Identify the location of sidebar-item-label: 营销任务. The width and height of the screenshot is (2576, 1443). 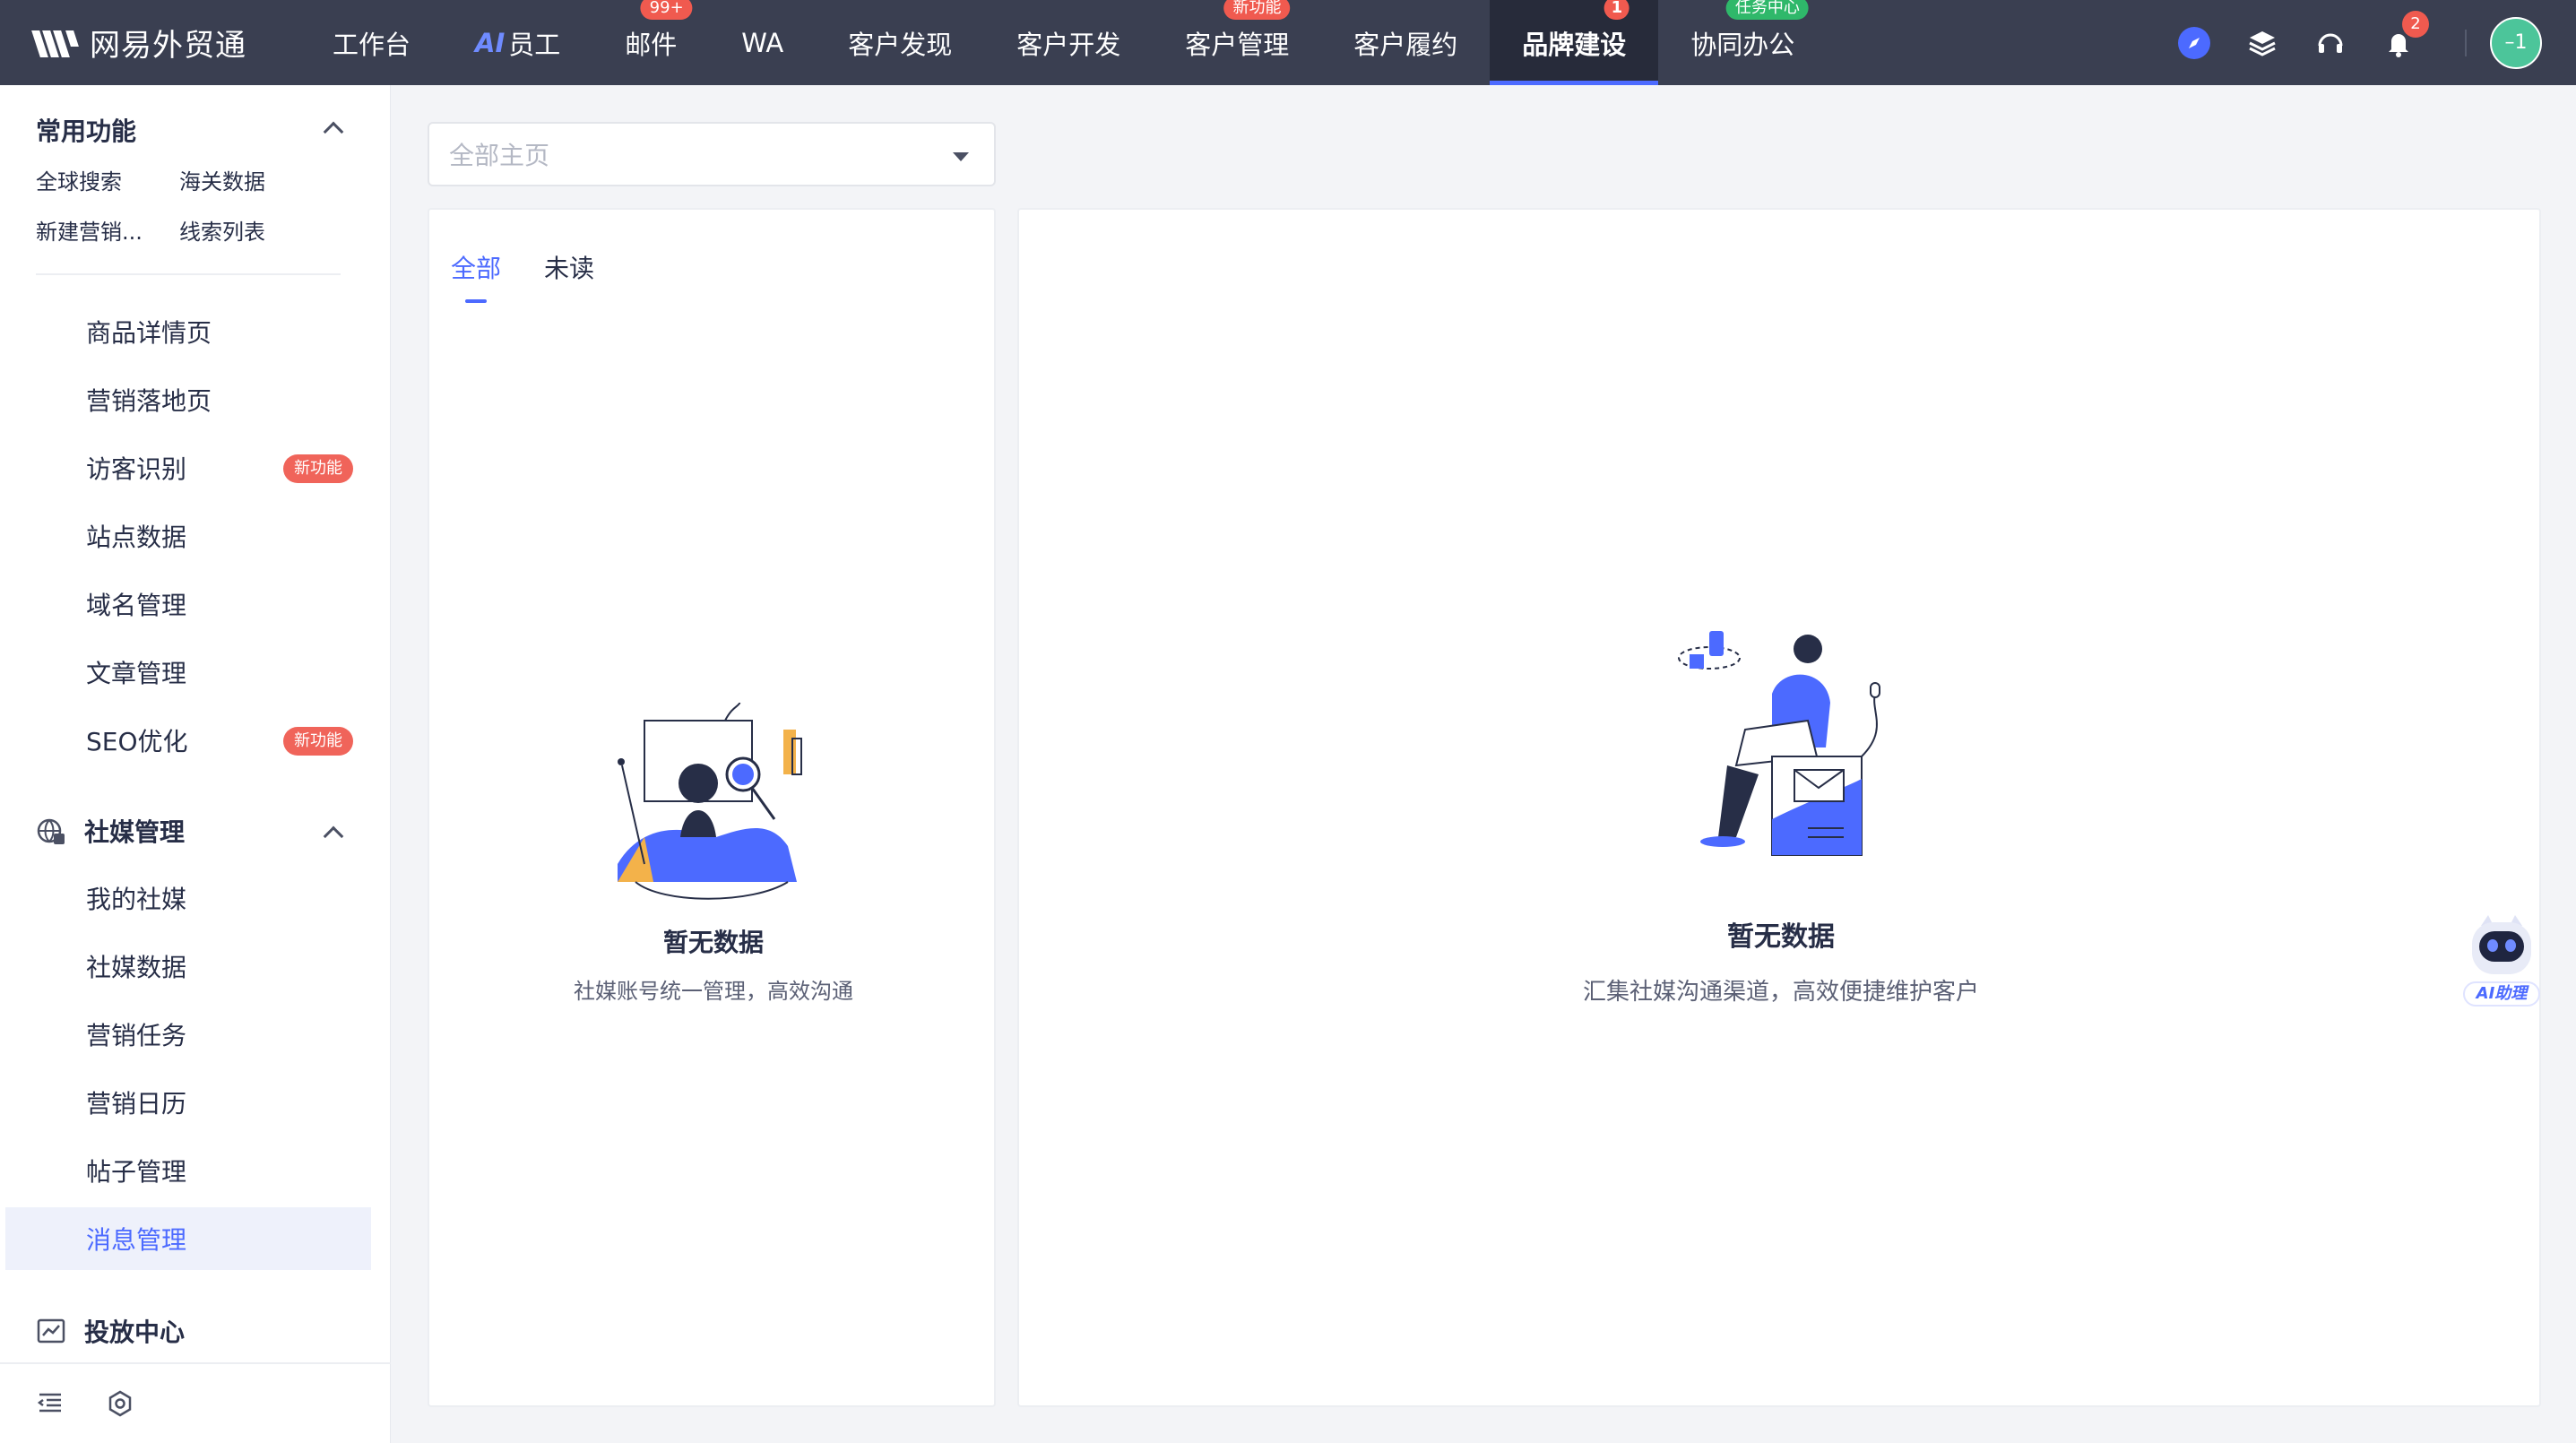
(136, 1035).